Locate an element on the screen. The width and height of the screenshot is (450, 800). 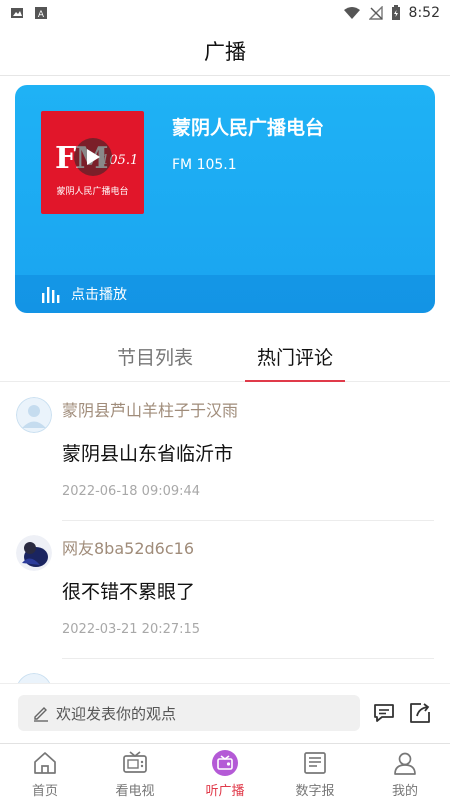
user-photo-avatar is located at coordinates (34, 553).